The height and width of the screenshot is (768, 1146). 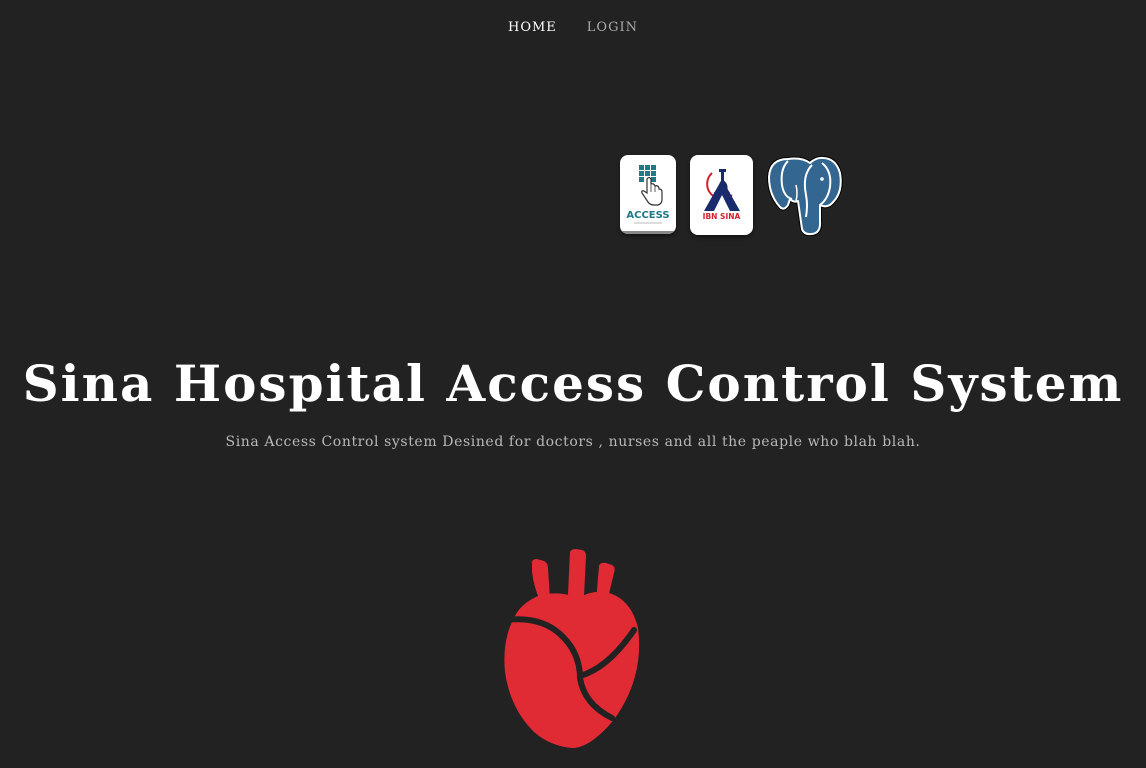 I want to click on ibn-sina-logo: IBN SINA, so click(x=721, y=195).